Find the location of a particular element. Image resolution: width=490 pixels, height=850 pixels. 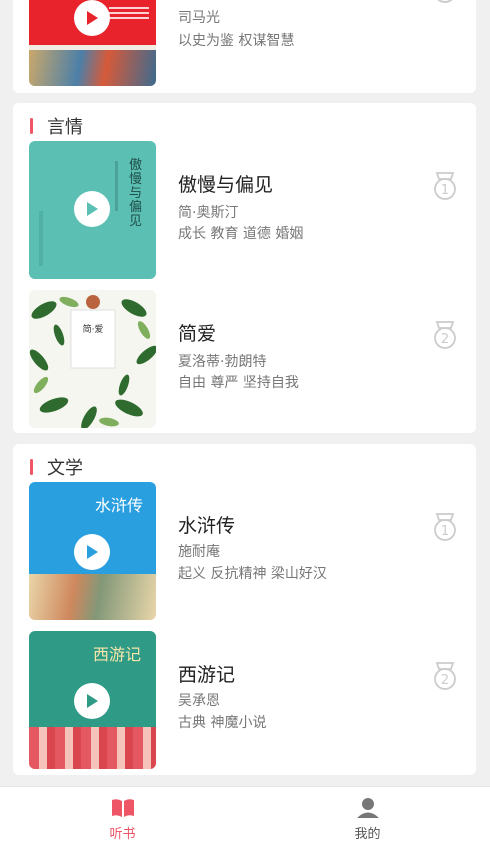

rank-badge-icon is located at coordinates (445, 1).